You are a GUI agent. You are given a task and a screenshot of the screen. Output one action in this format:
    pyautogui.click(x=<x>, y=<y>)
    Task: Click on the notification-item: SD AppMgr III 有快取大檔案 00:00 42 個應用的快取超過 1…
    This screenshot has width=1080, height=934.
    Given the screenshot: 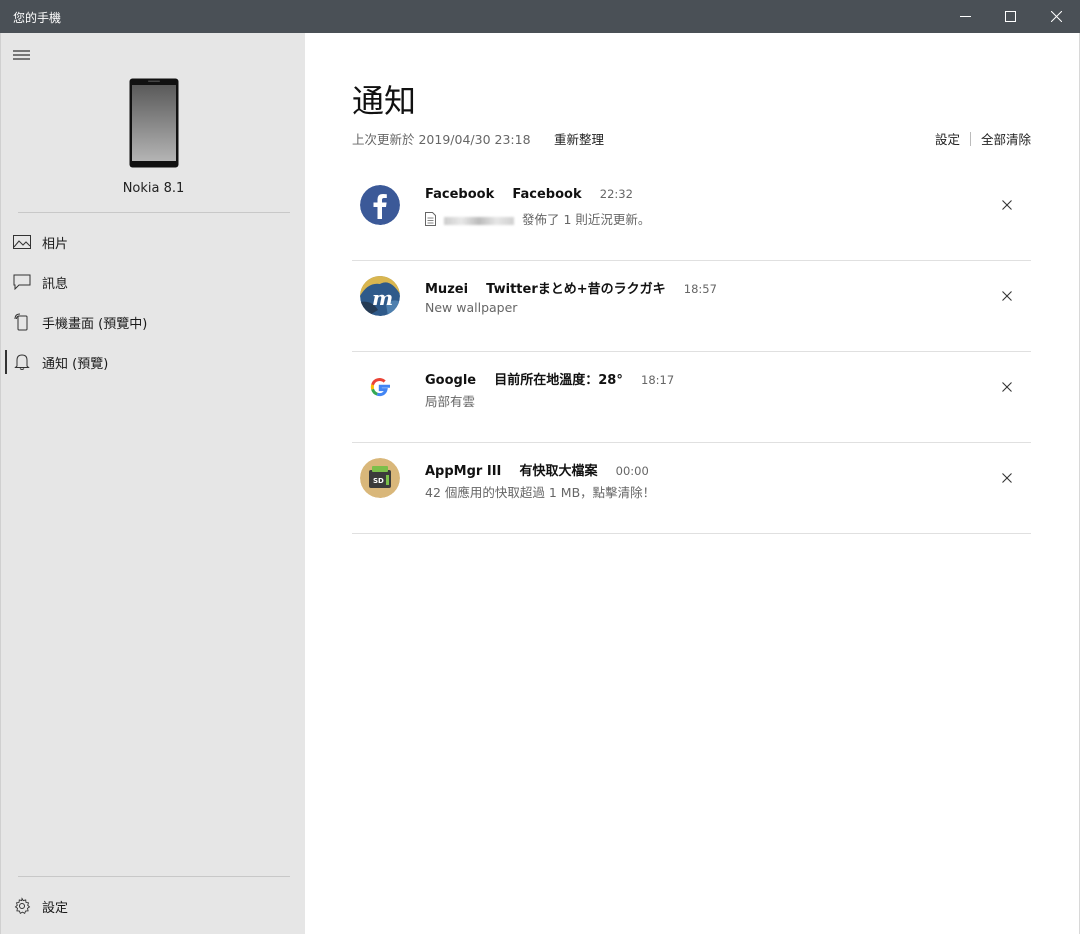 What is the action you would take?
    pyautogui.click(x=691, y=488)
    